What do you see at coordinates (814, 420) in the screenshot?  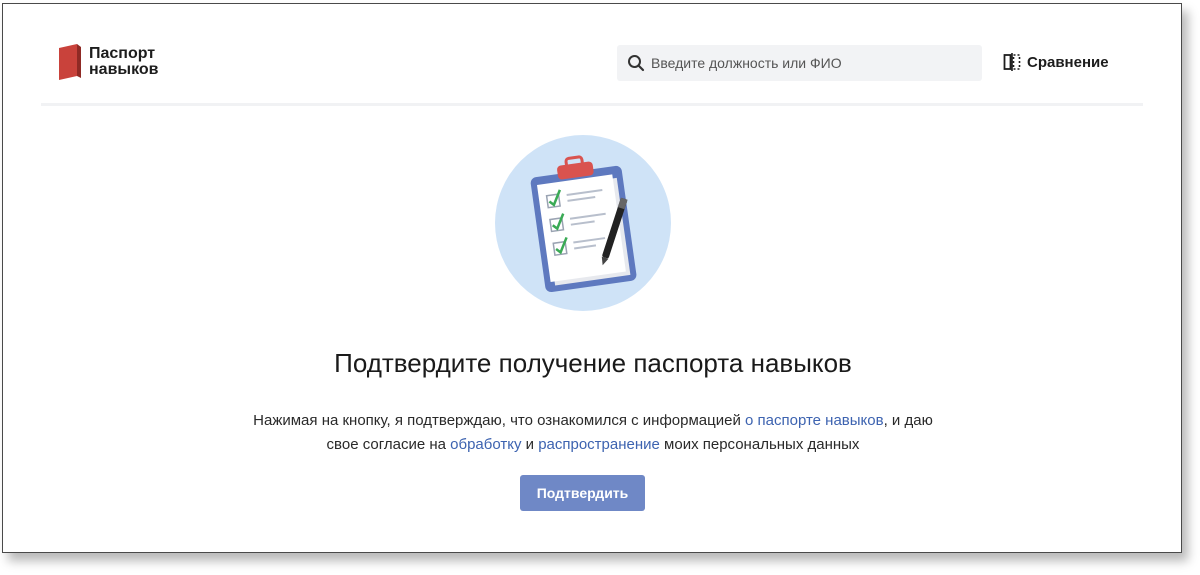 I see `about-passport-link: о паспорте навыков` at bounding box center [814, 420].